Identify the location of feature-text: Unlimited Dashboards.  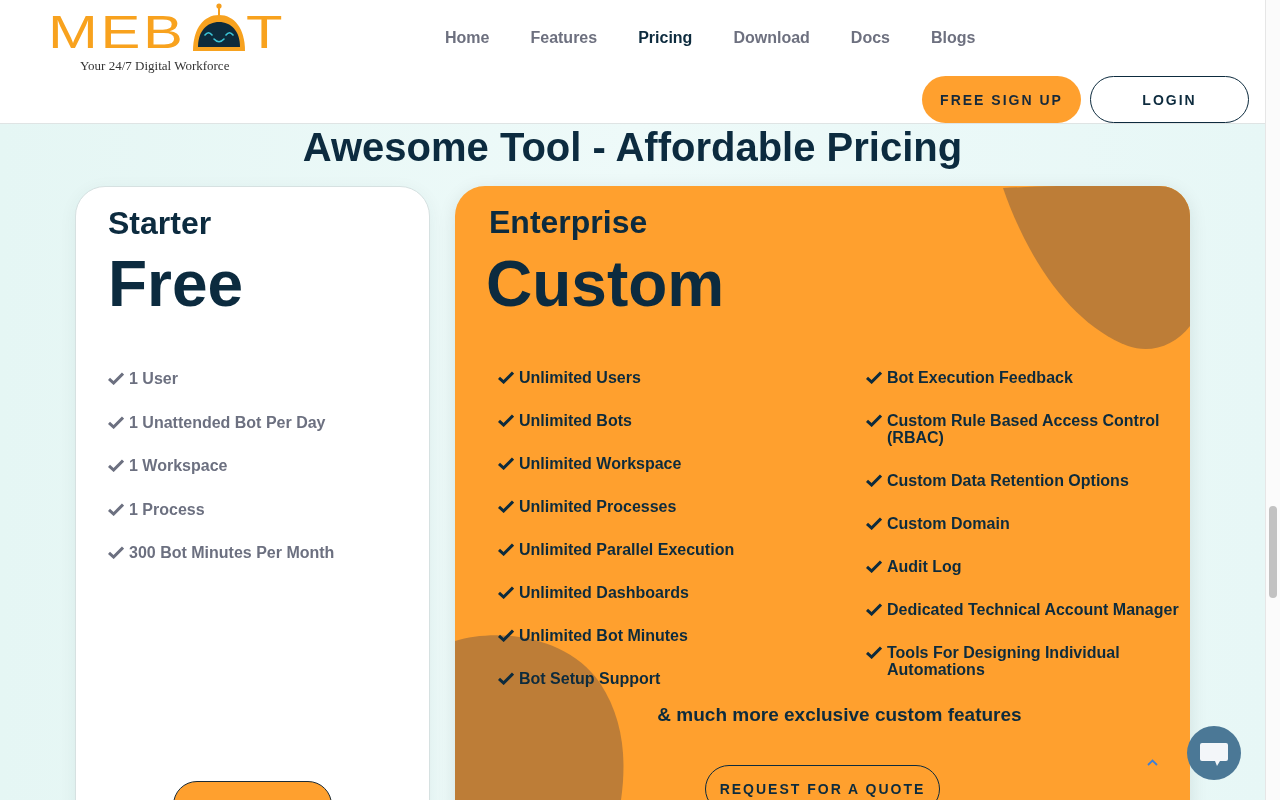
(604, 592).